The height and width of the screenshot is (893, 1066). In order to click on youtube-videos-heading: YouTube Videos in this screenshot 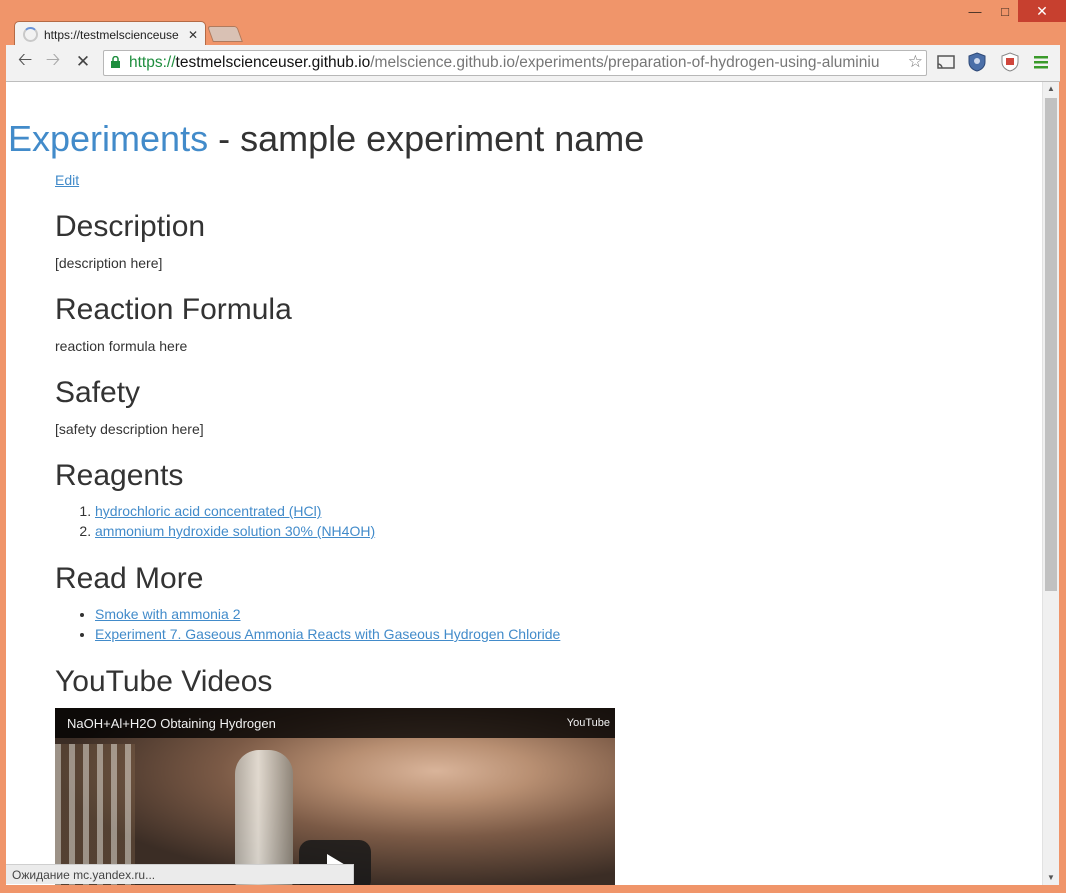, I will do `click(164, 681)`.